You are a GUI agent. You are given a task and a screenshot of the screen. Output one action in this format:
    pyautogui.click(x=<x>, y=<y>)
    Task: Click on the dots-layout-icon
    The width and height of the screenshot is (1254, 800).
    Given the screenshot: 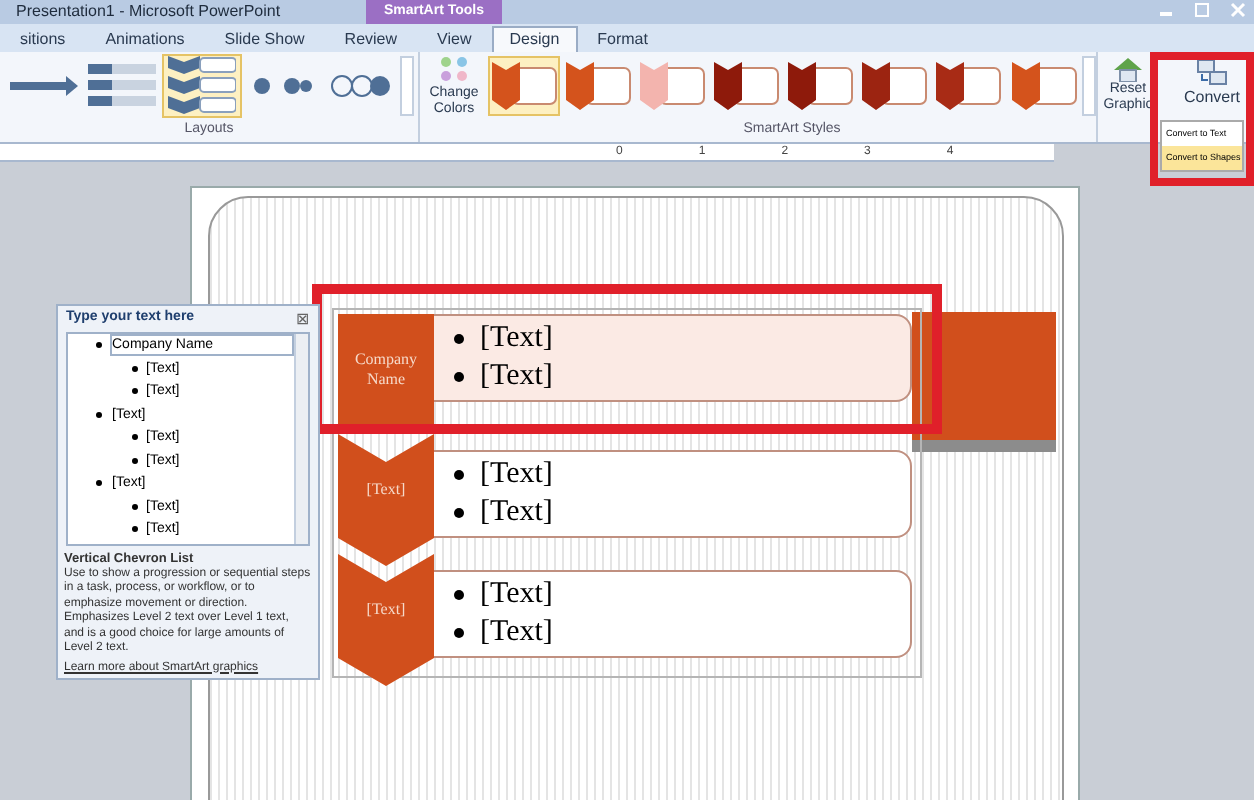 What is the action you would take?
    pyautogui.click(x=281, y=86)
    